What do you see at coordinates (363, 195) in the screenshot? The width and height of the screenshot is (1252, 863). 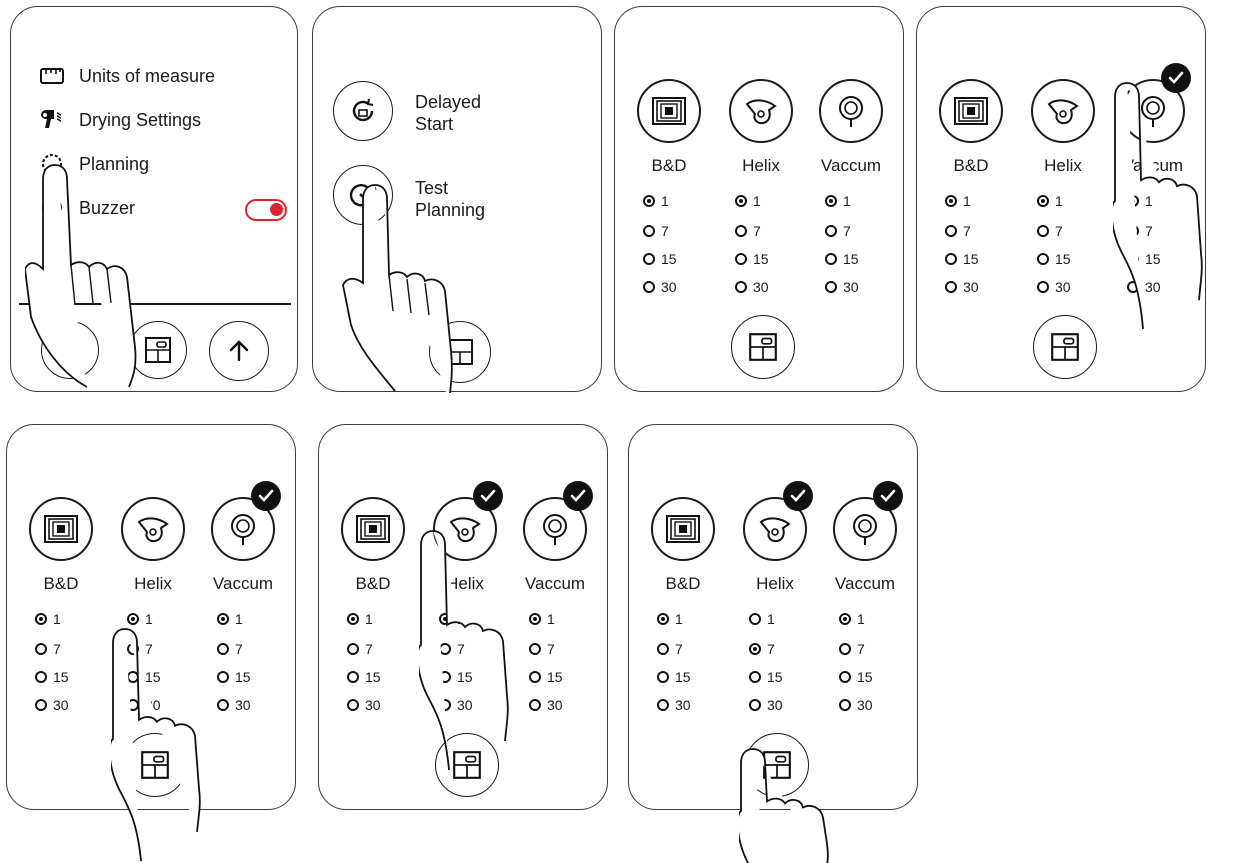 I see `test-planning-button` at bounding box center [363, 195].